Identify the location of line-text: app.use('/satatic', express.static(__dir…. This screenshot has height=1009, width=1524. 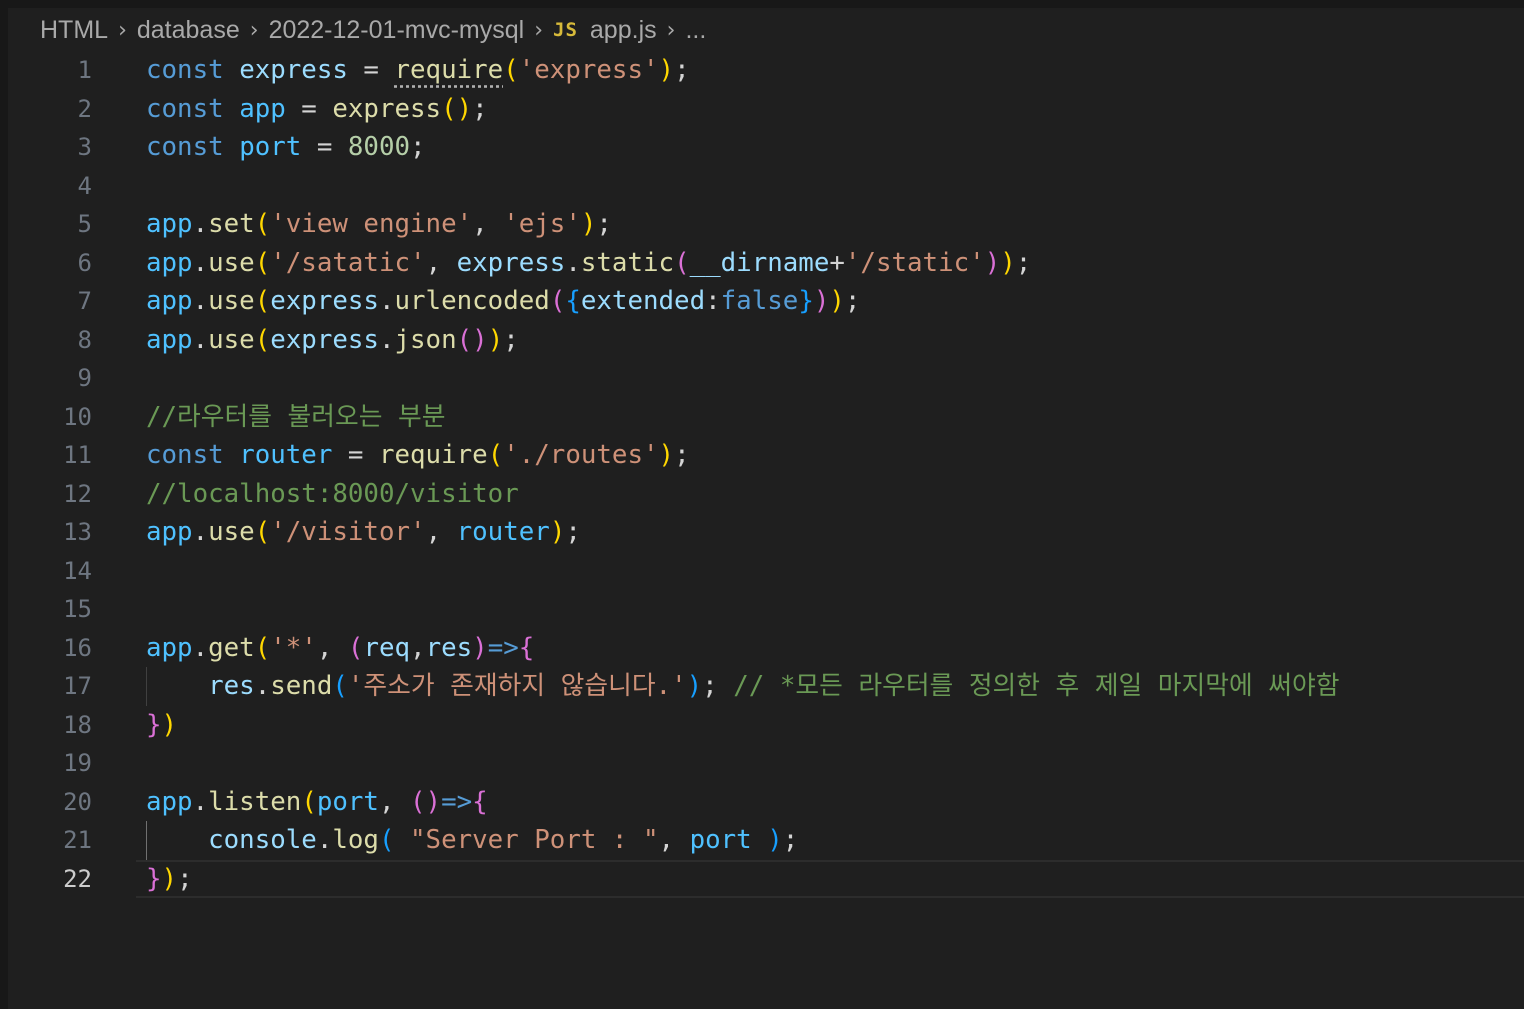
(588, 263).